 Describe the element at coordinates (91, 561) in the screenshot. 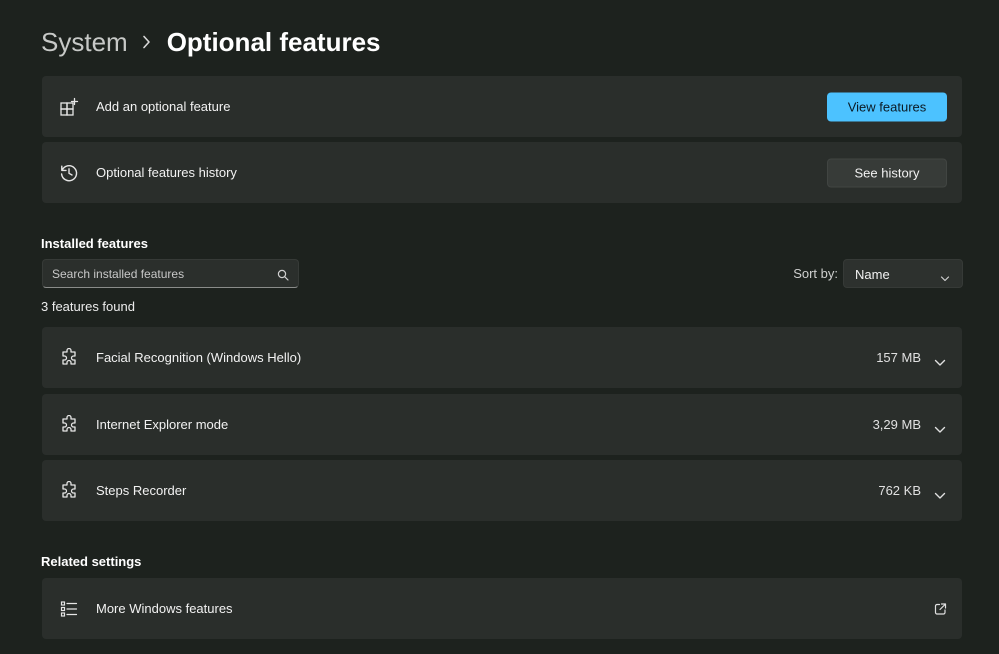

I see `related-settings-heading: Related settings` at that location.